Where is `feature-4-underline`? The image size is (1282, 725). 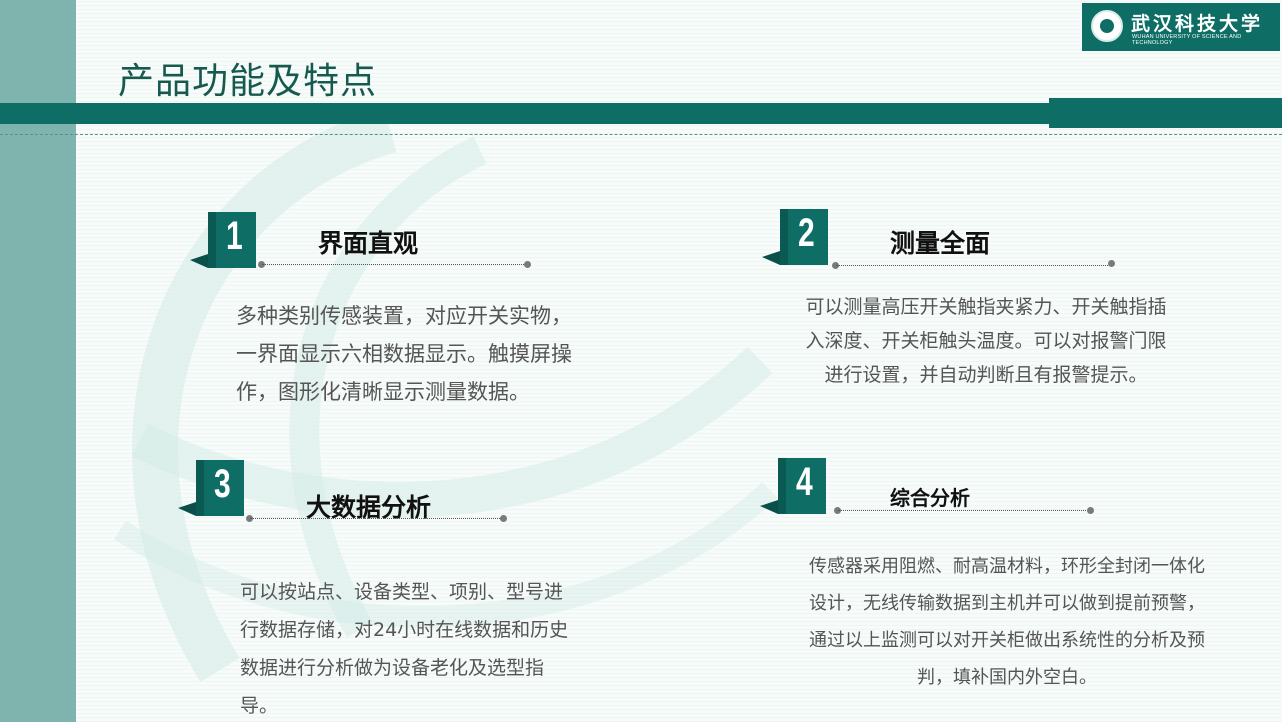 feature-4-underline is located at coordinates (964, 510).